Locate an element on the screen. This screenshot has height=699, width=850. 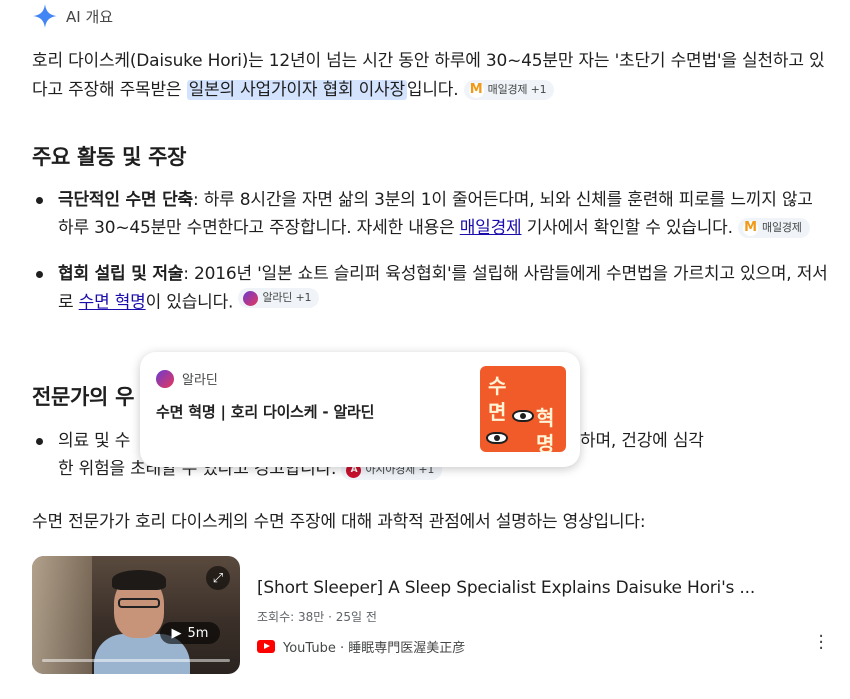
maeil-link: 매일경제 is located at coordinates (491, 228).